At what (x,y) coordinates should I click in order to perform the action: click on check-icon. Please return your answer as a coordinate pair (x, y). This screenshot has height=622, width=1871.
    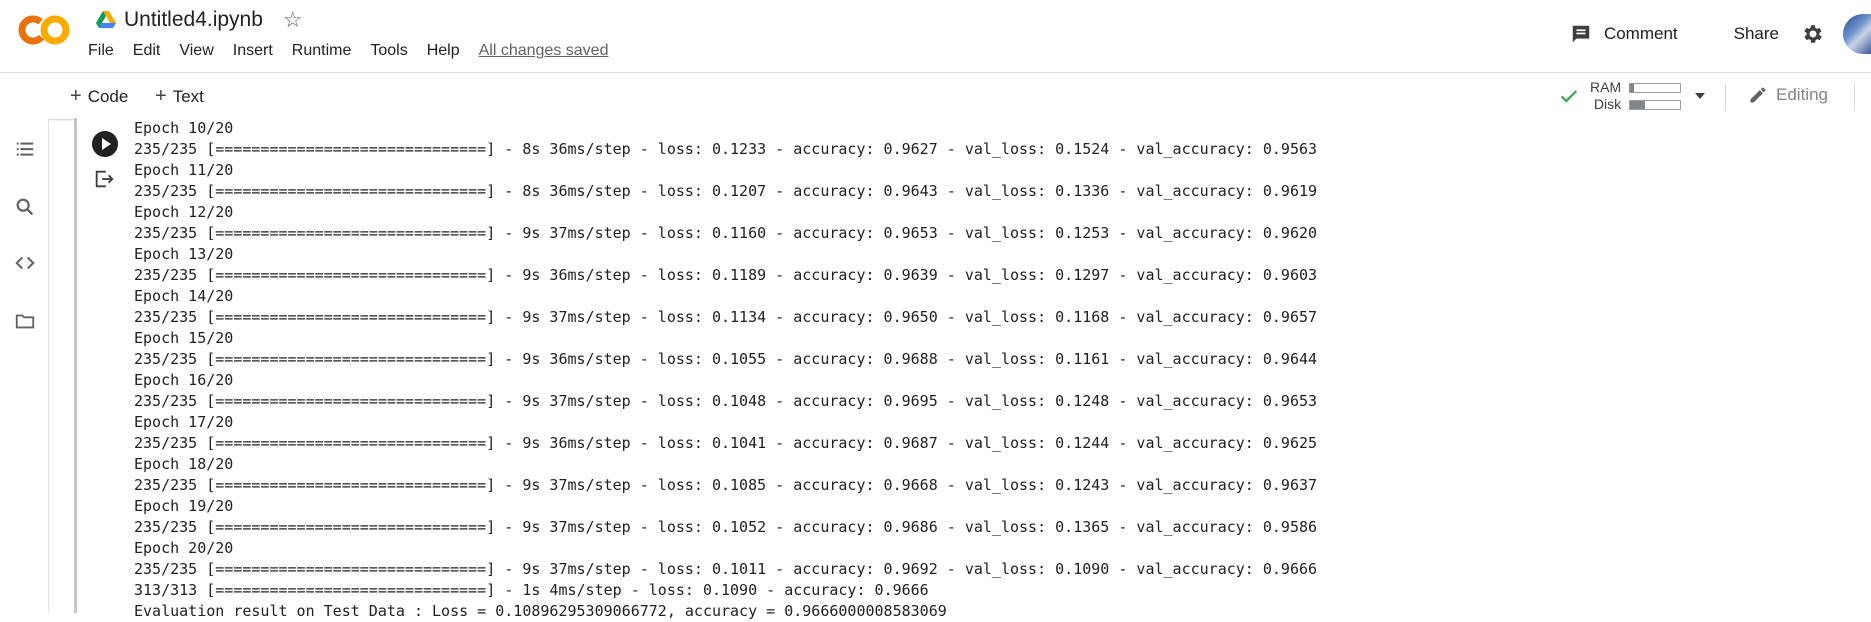
    Looking at the image, I should click on (1569, 96).